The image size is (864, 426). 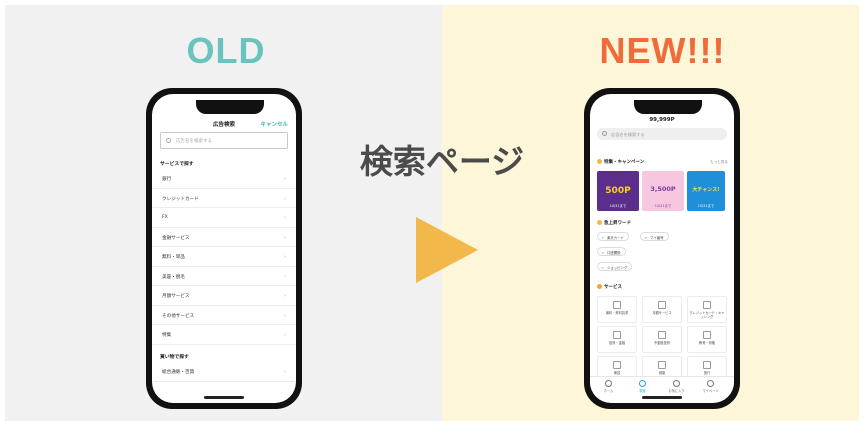 I want to click on list-item: 金融サービス ›, so click(x=224, y=237).